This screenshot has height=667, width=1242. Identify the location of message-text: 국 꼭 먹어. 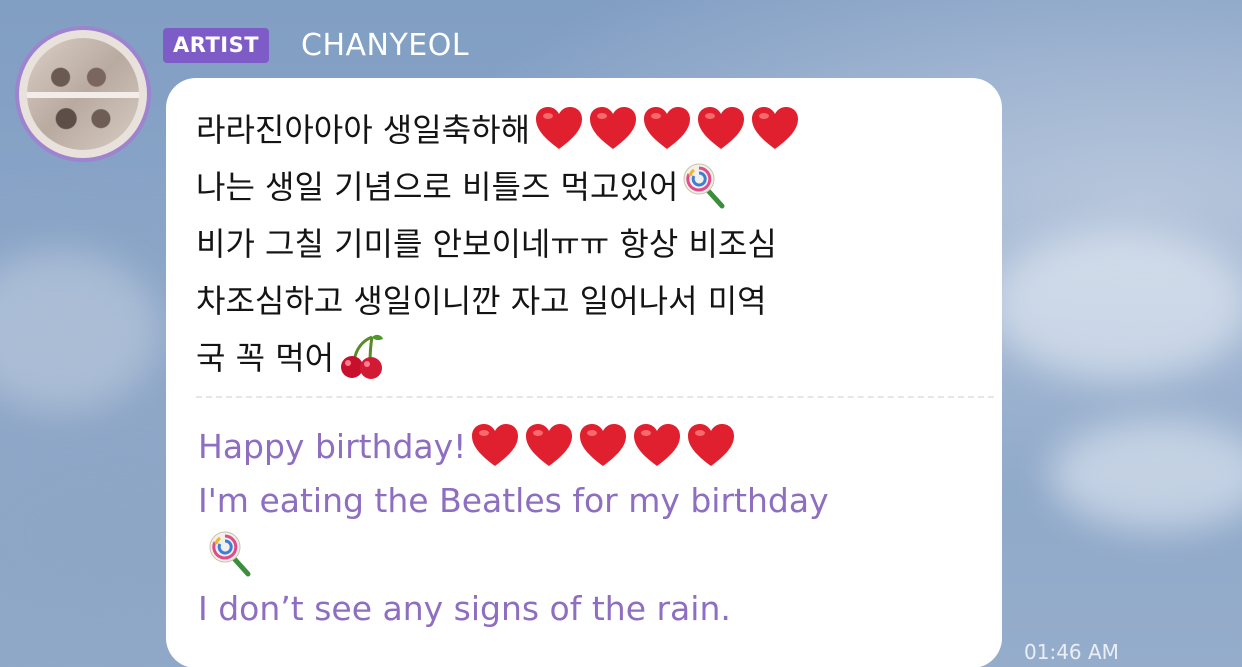
(265, 358).